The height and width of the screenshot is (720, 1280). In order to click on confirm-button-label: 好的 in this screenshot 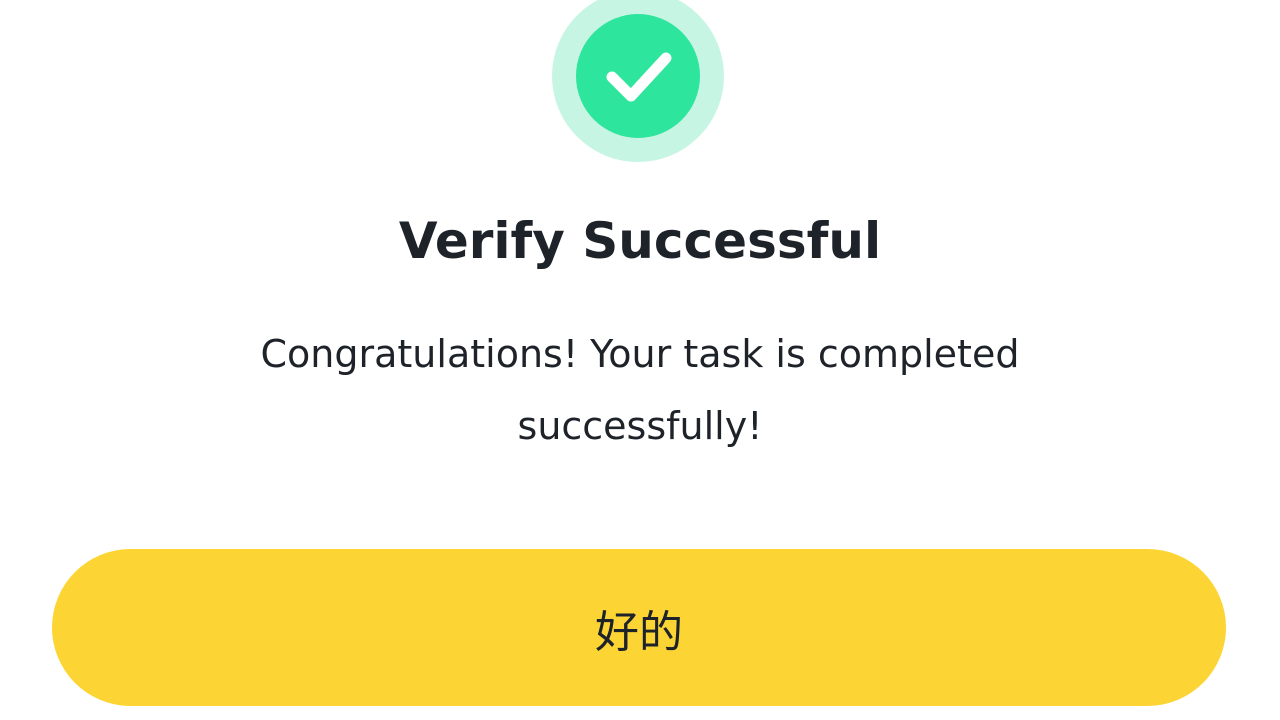, I will do `click(639, 632)`.